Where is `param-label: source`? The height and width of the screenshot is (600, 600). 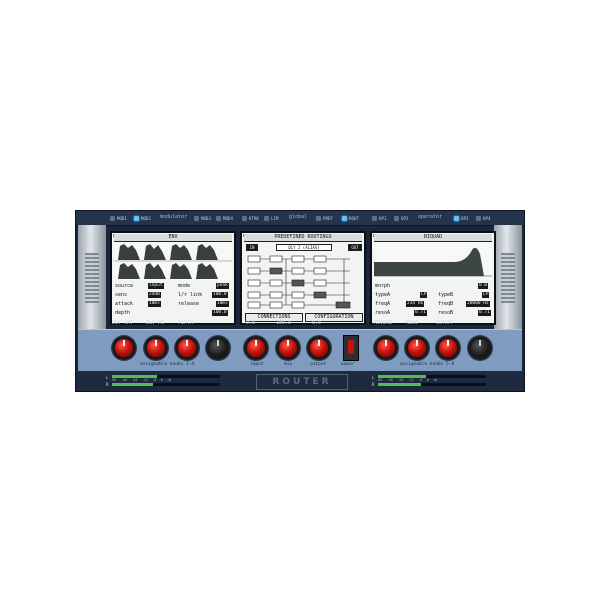 param-label: source is located at coordinates (124, 286).